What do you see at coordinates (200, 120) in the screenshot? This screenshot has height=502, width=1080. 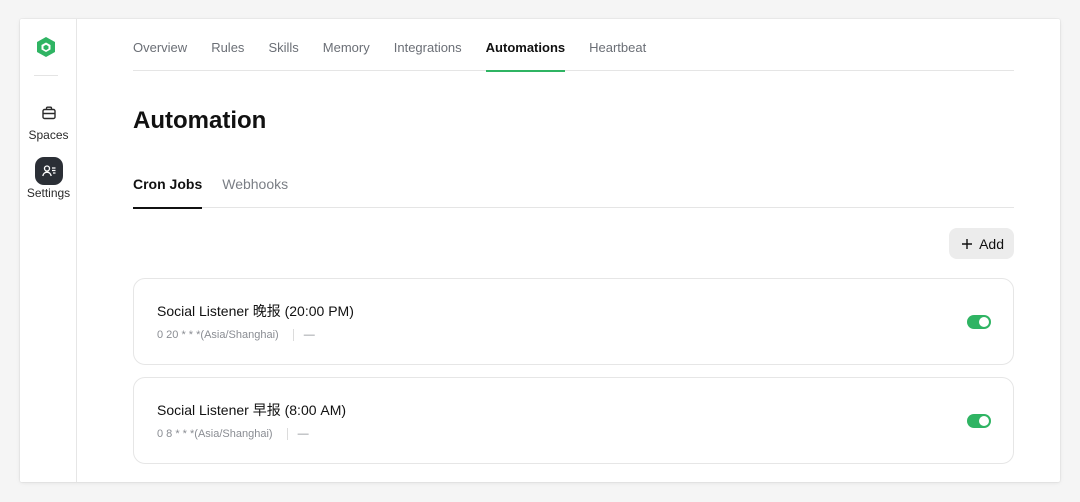 I see `page-title: Automation` at bounding box center [200, 120].